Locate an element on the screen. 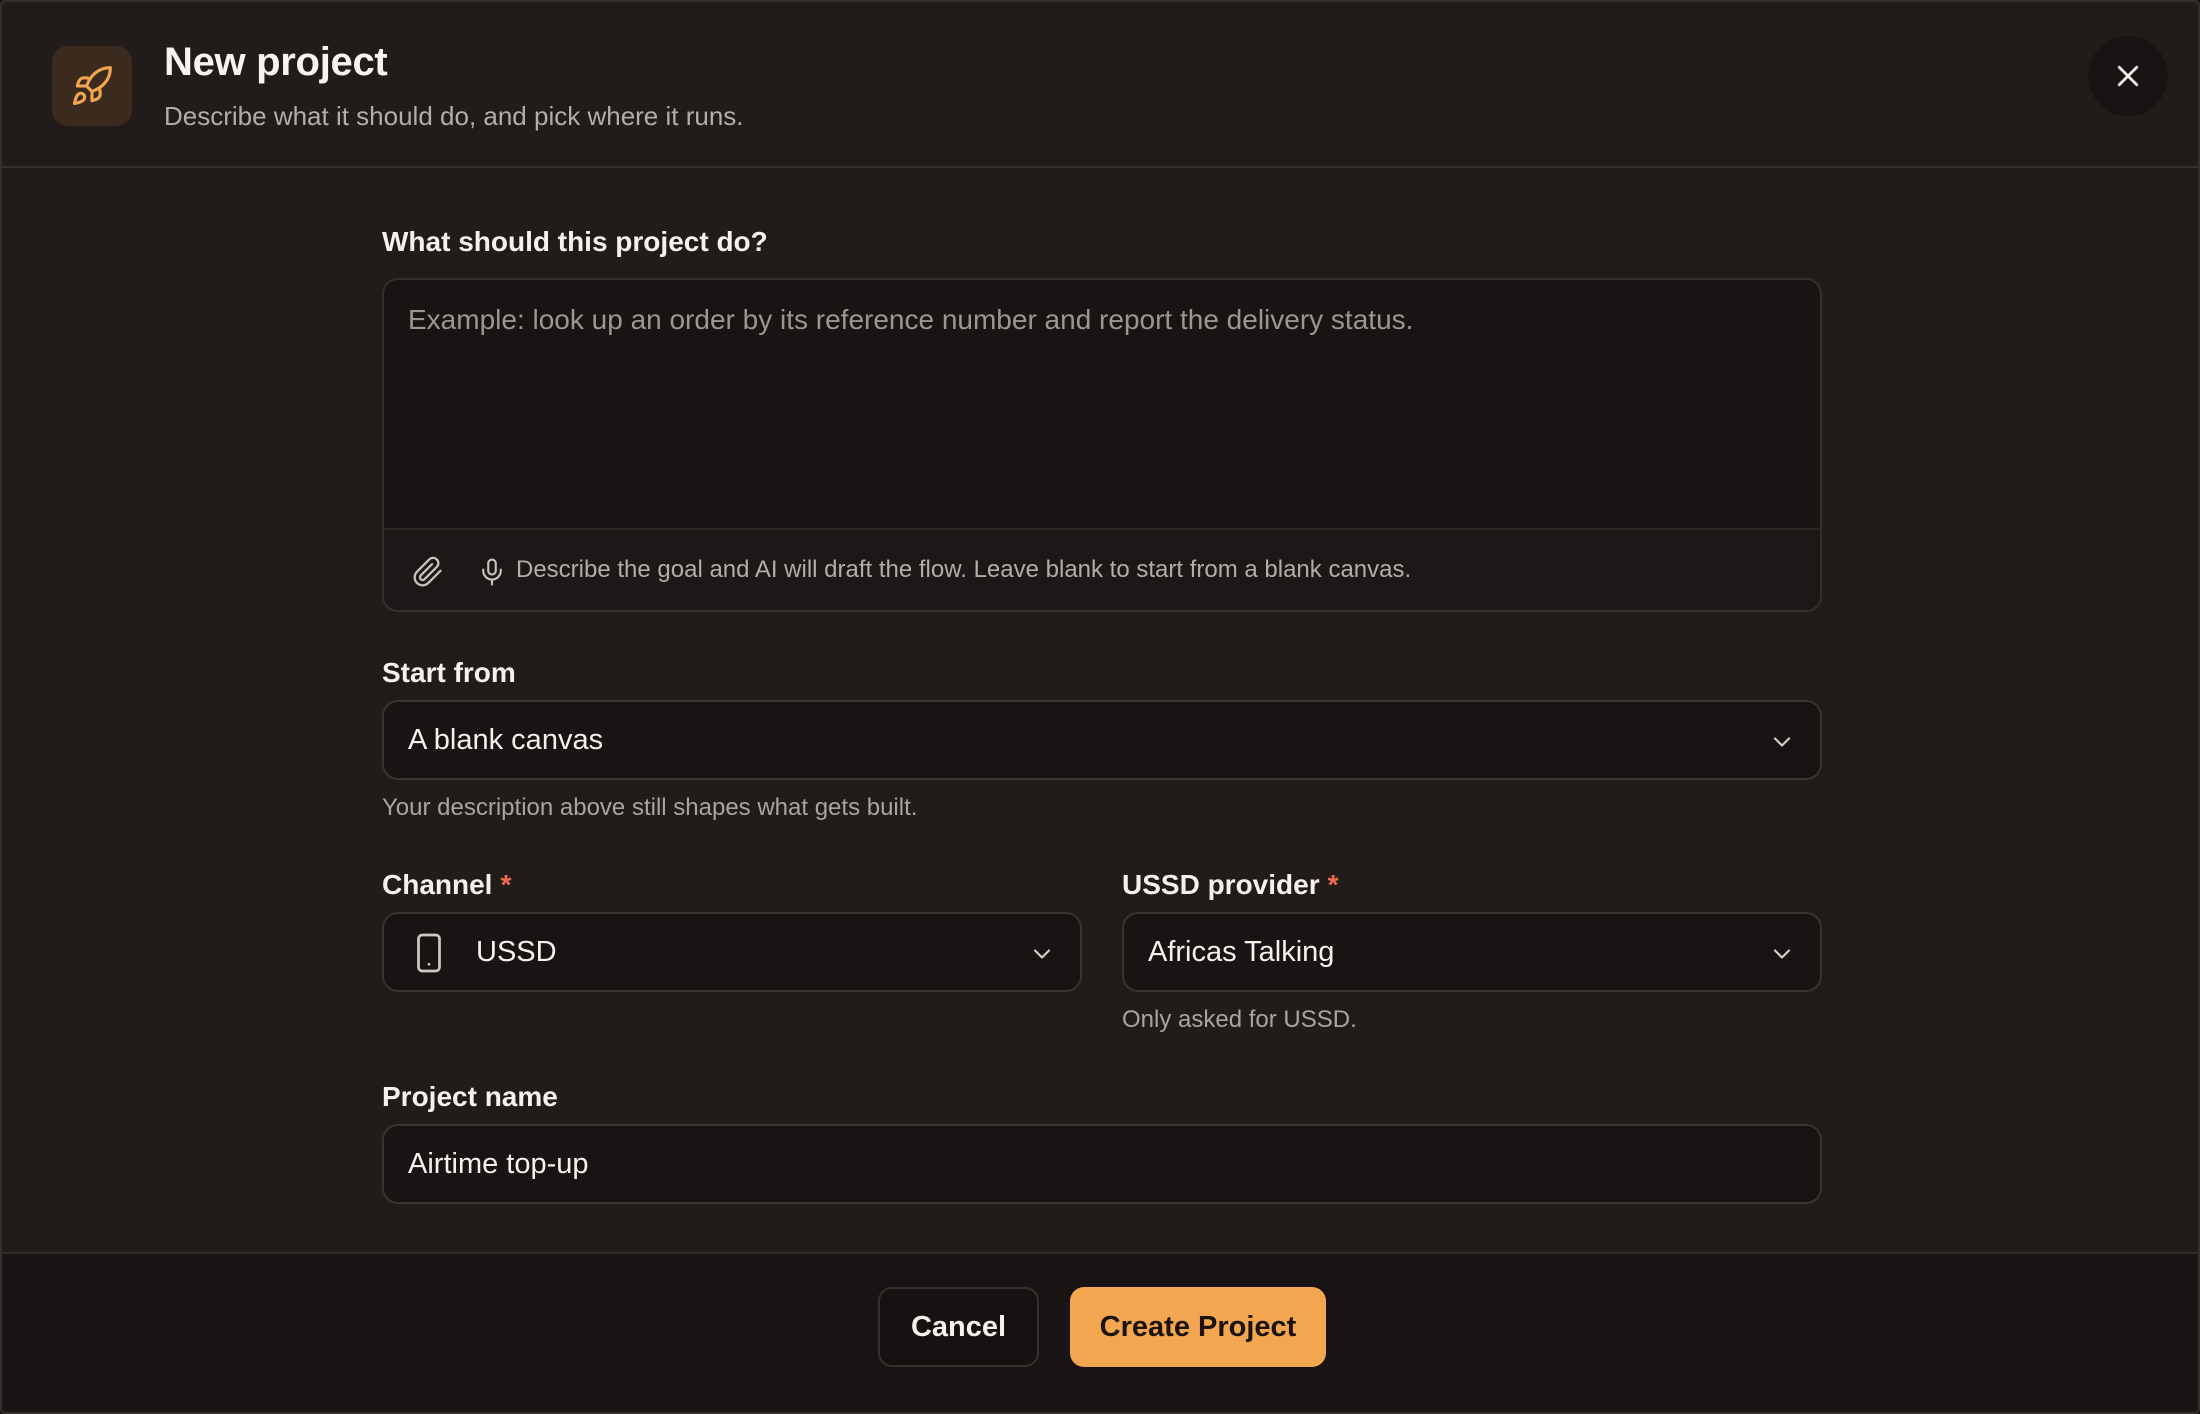 This screenshot has height=1414, width=2200. start-from-label: Start from is located at coordinates (449, 672).